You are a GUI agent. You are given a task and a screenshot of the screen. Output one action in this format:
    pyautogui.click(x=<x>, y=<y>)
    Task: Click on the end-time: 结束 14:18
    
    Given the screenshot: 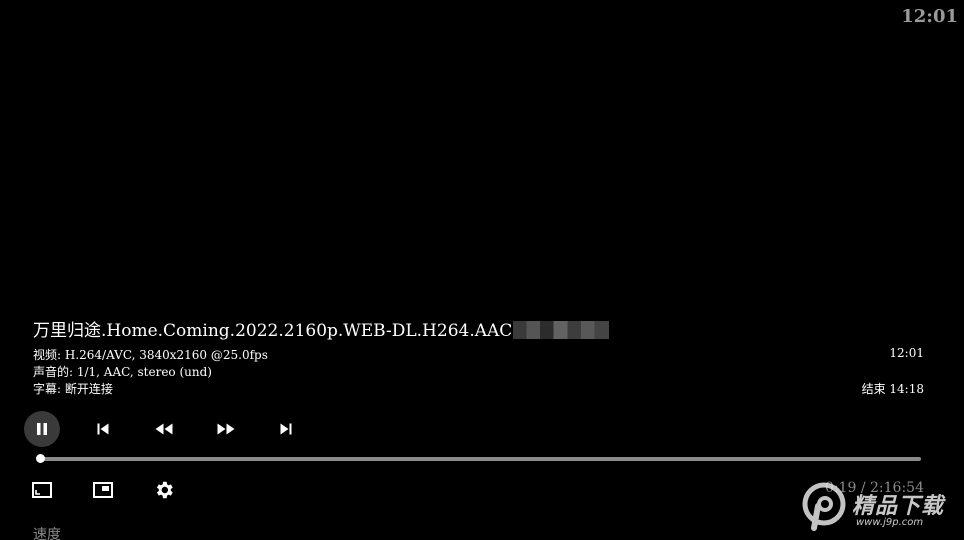 What is the action you would take?
    pyautogui.click(x=892, y=389)
    